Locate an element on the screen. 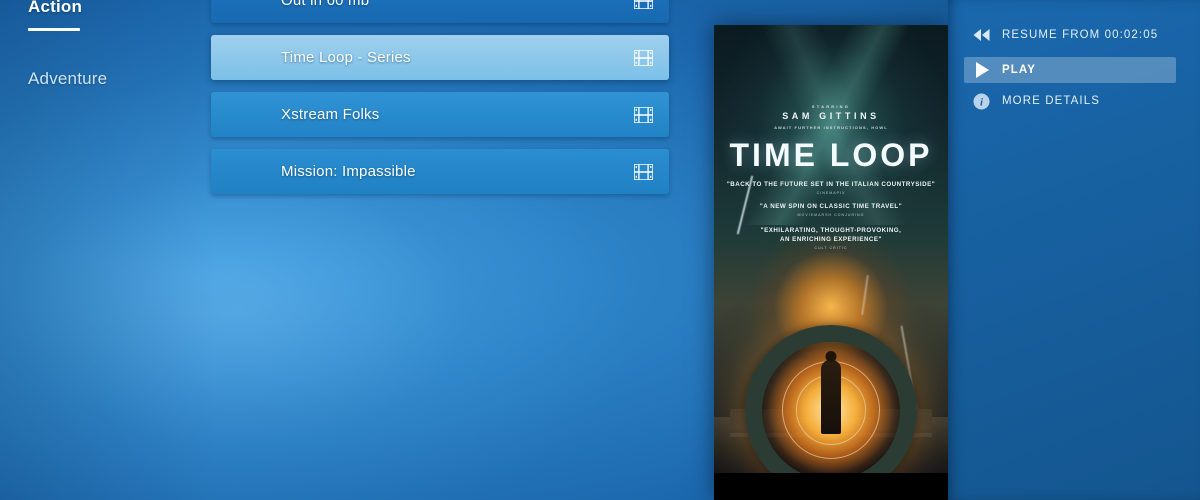 Image resolution: width=1200 pixels, height=500 pixels. list-item: Mission: Impassible is located at coordinates (440, 171).